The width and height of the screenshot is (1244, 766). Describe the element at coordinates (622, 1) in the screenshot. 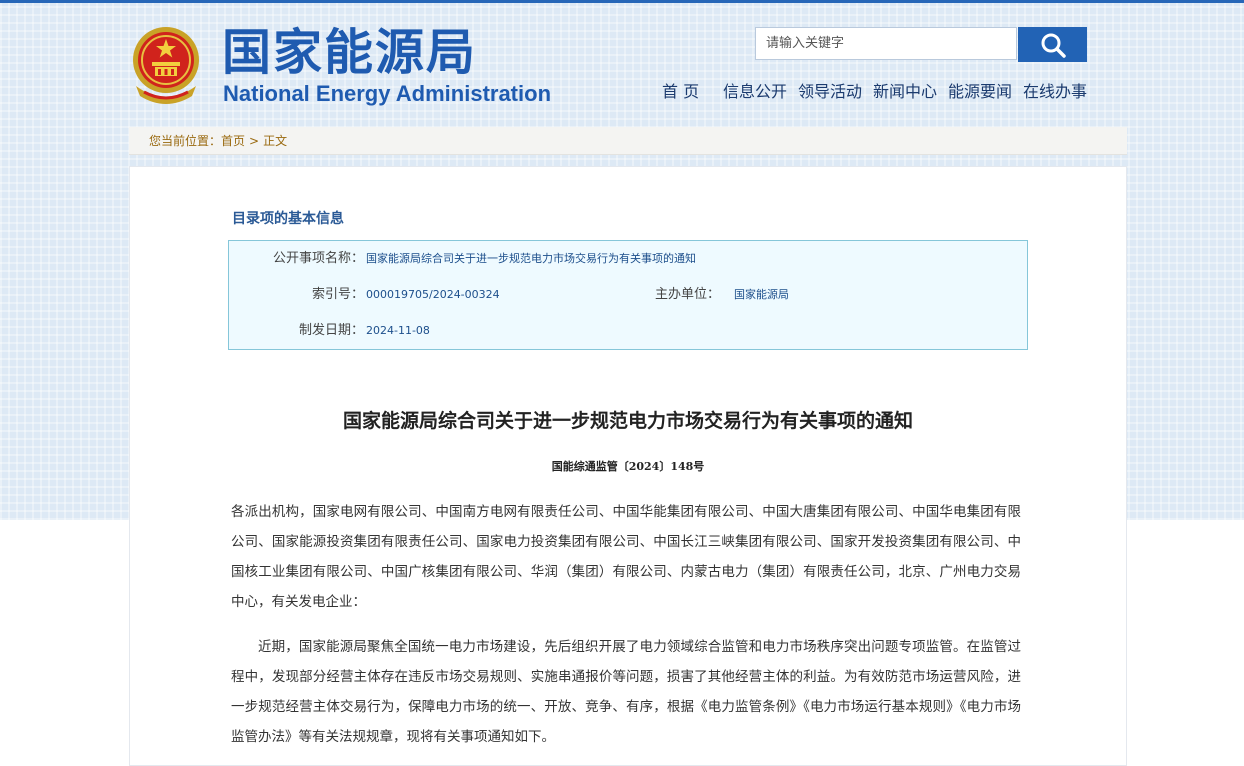

I see `top-accent-line` at that location.